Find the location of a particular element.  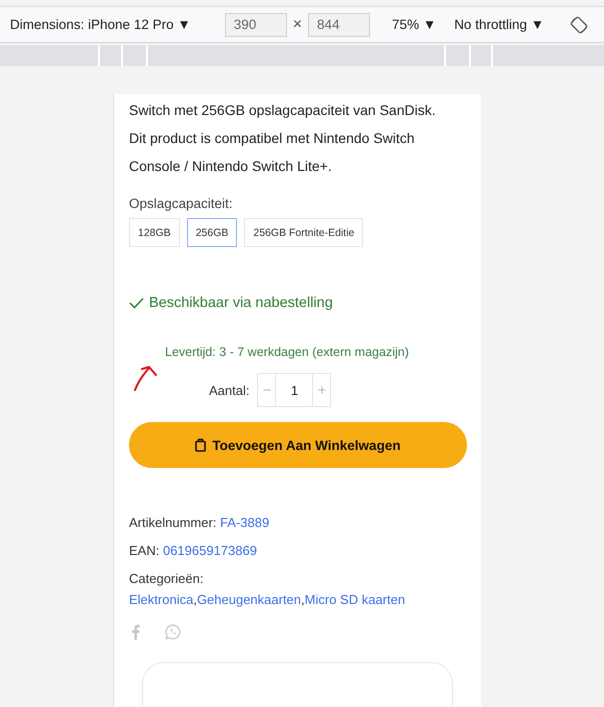

category-link: Micro SD kaarten is located at coordinates (355, 599).